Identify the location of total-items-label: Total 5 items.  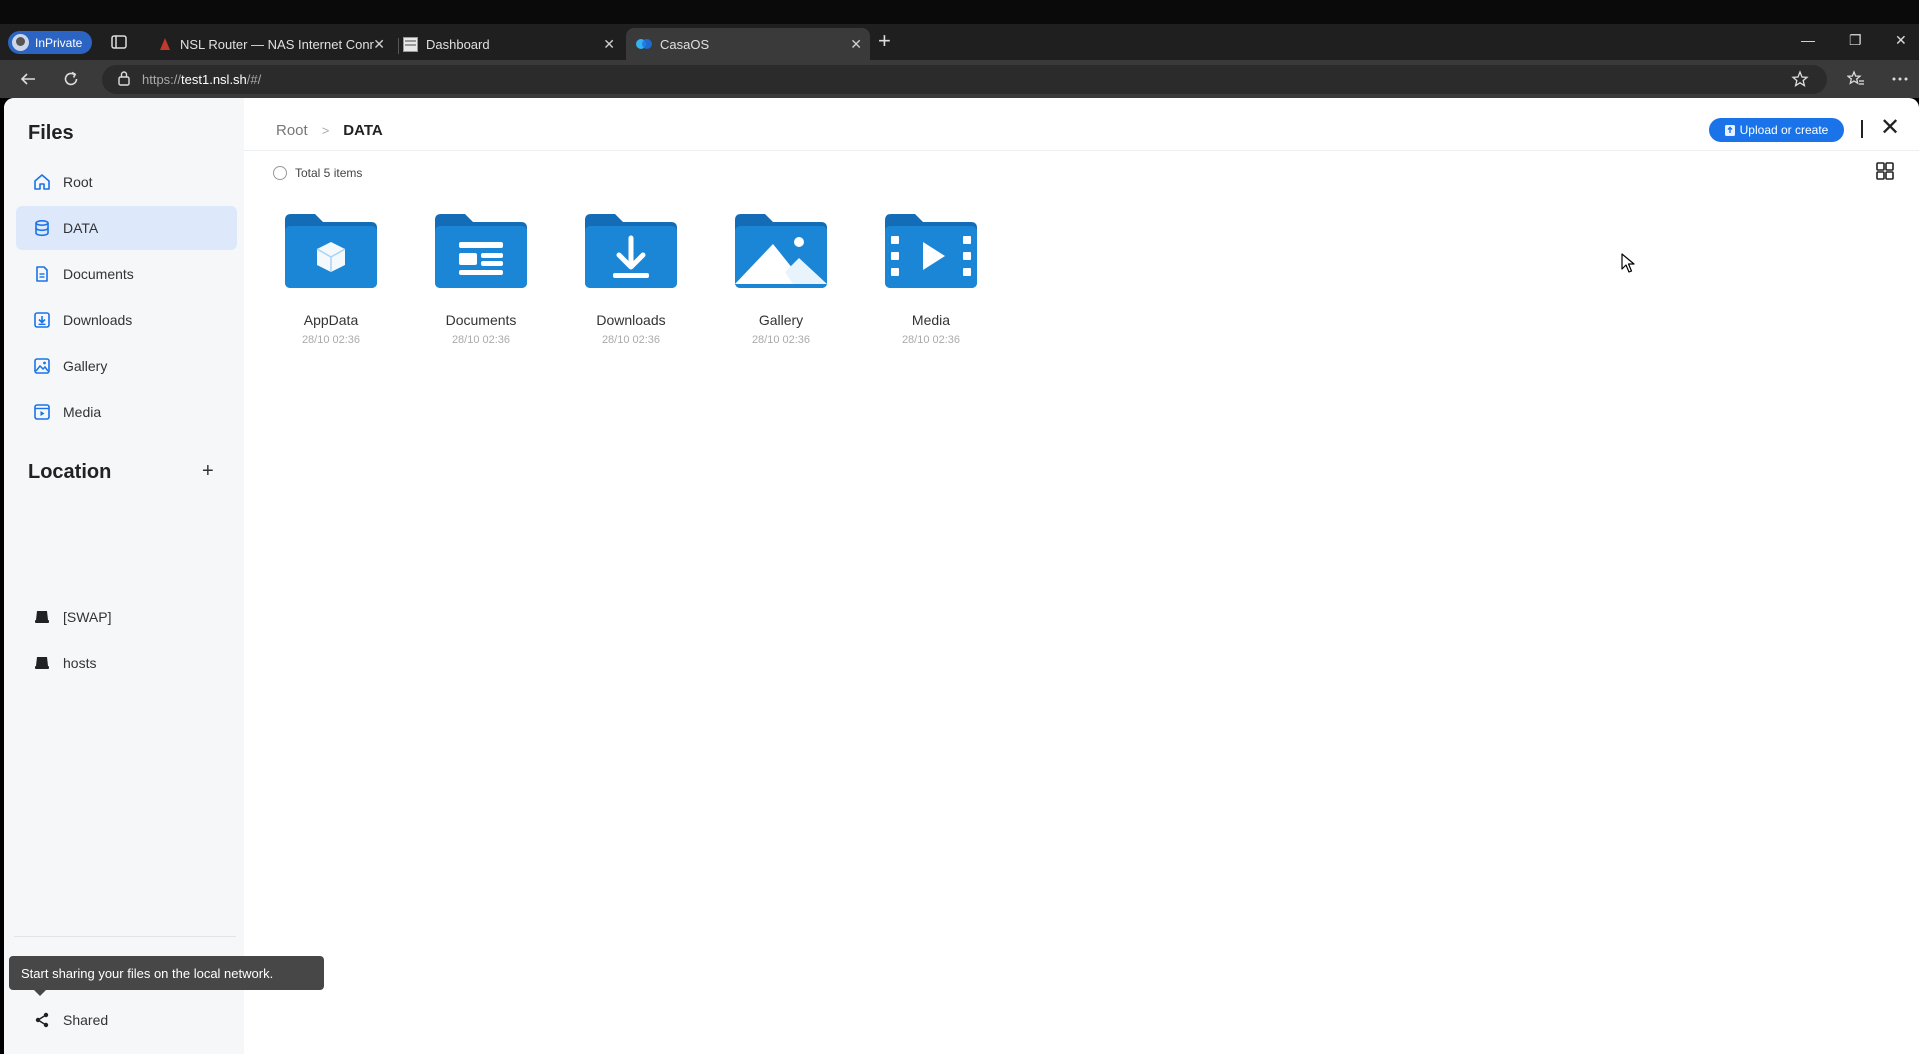
(329, 173).